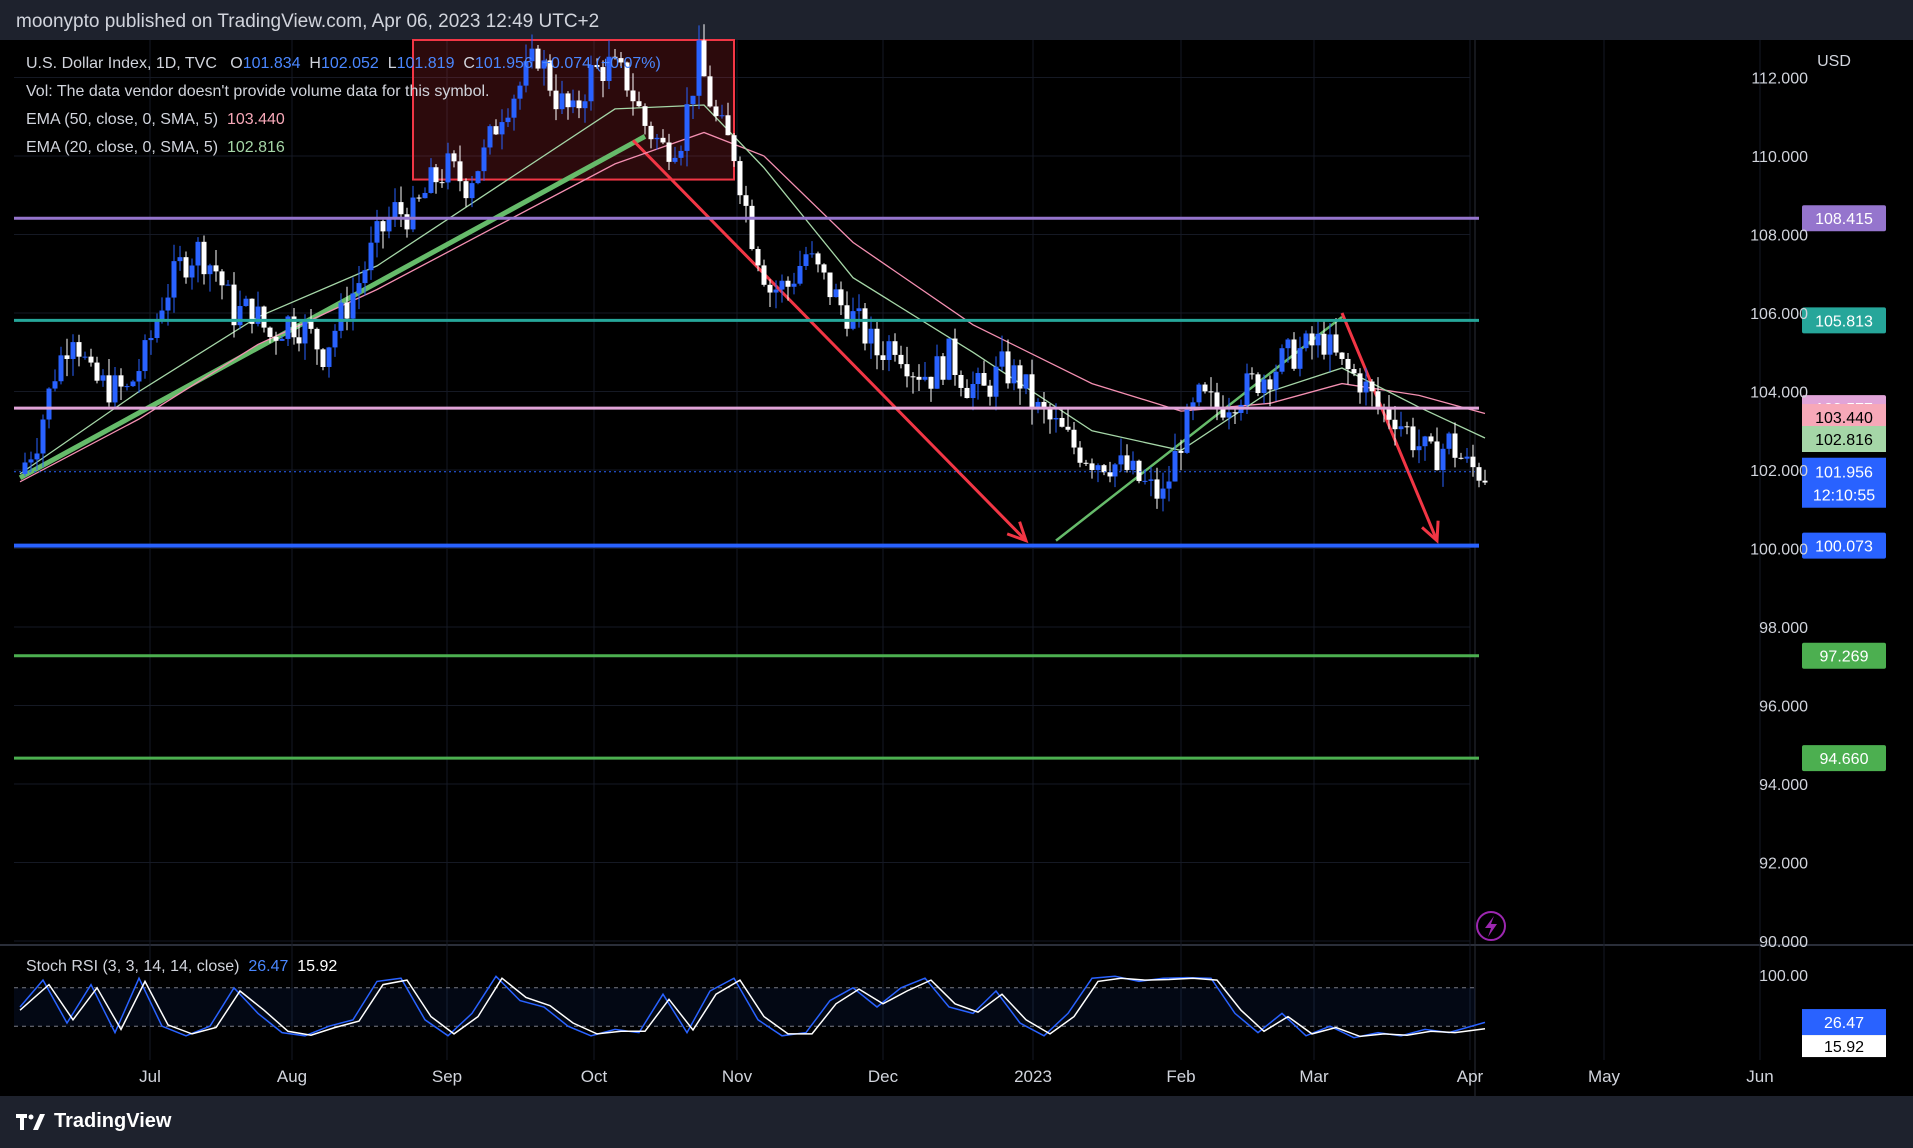 This screenshot has height=1148, width=1913. What do you see at coordinates (744, 1007) in the screenshot?
I see `rsi-band` at bounding box center [744, 1007].